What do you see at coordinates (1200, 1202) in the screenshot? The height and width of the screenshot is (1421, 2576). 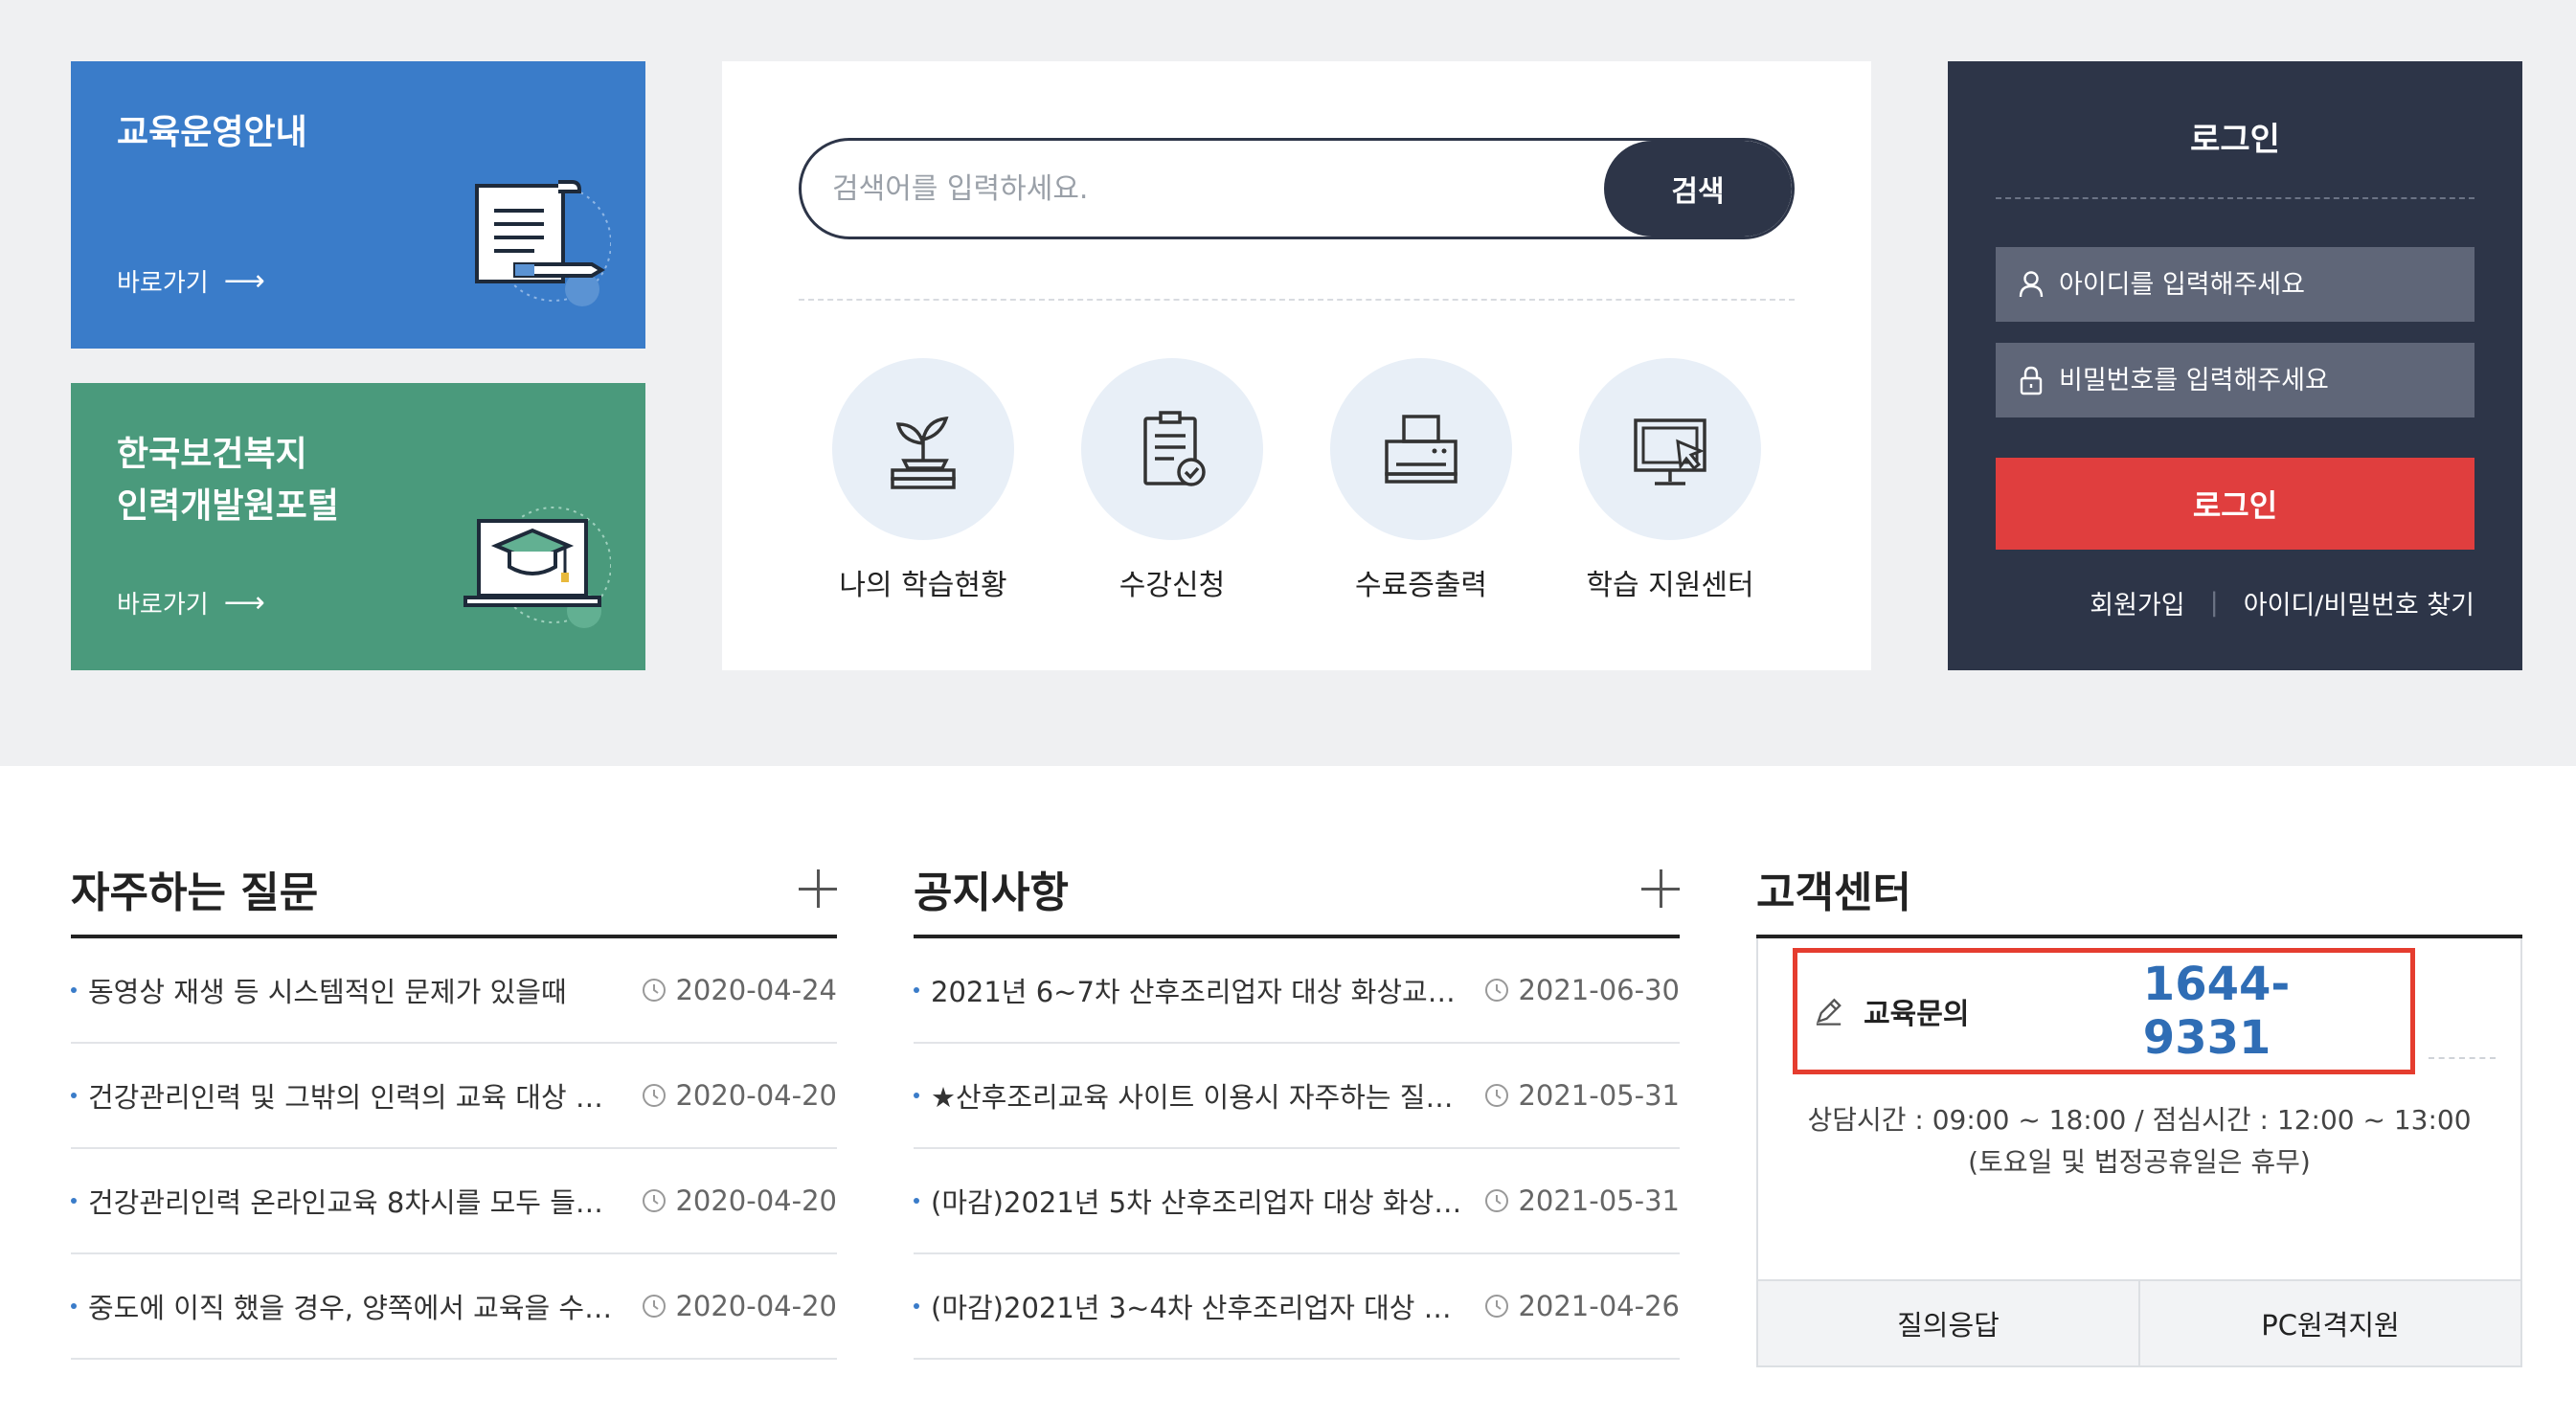 I see `item-subject: (마감)2021년 5차 산후조리업자 대상 화상교육 안내` at bounding box center [1200, 1202].